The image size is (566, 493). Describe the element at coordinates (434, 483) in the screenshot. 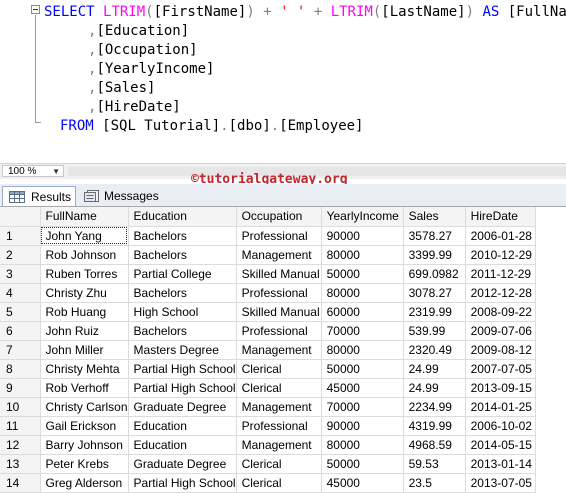

I see `table-cell: 23.5` at that location.